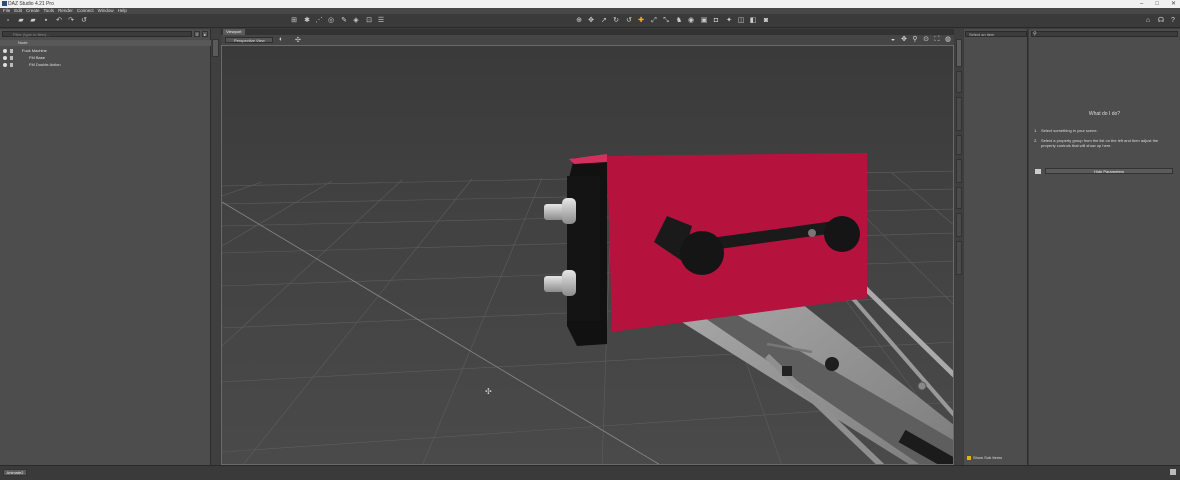 This screenshot has height=480, width=1180. Describe the element at coordinates (766, 21) in the screenshot. I see `camera-icon: ◙` at that location.